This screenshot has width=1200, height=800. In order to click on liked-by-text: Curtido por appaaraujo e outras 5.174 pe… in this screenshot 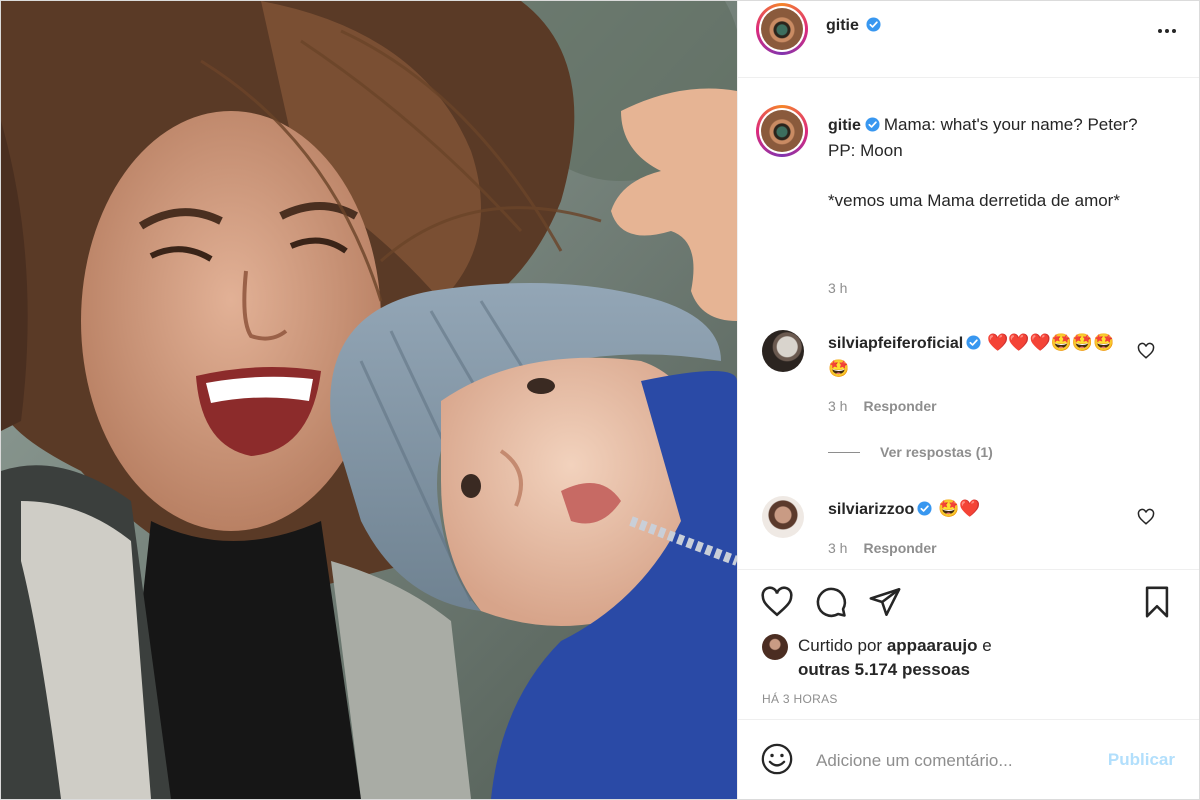, I will do `click(895, 658)`.